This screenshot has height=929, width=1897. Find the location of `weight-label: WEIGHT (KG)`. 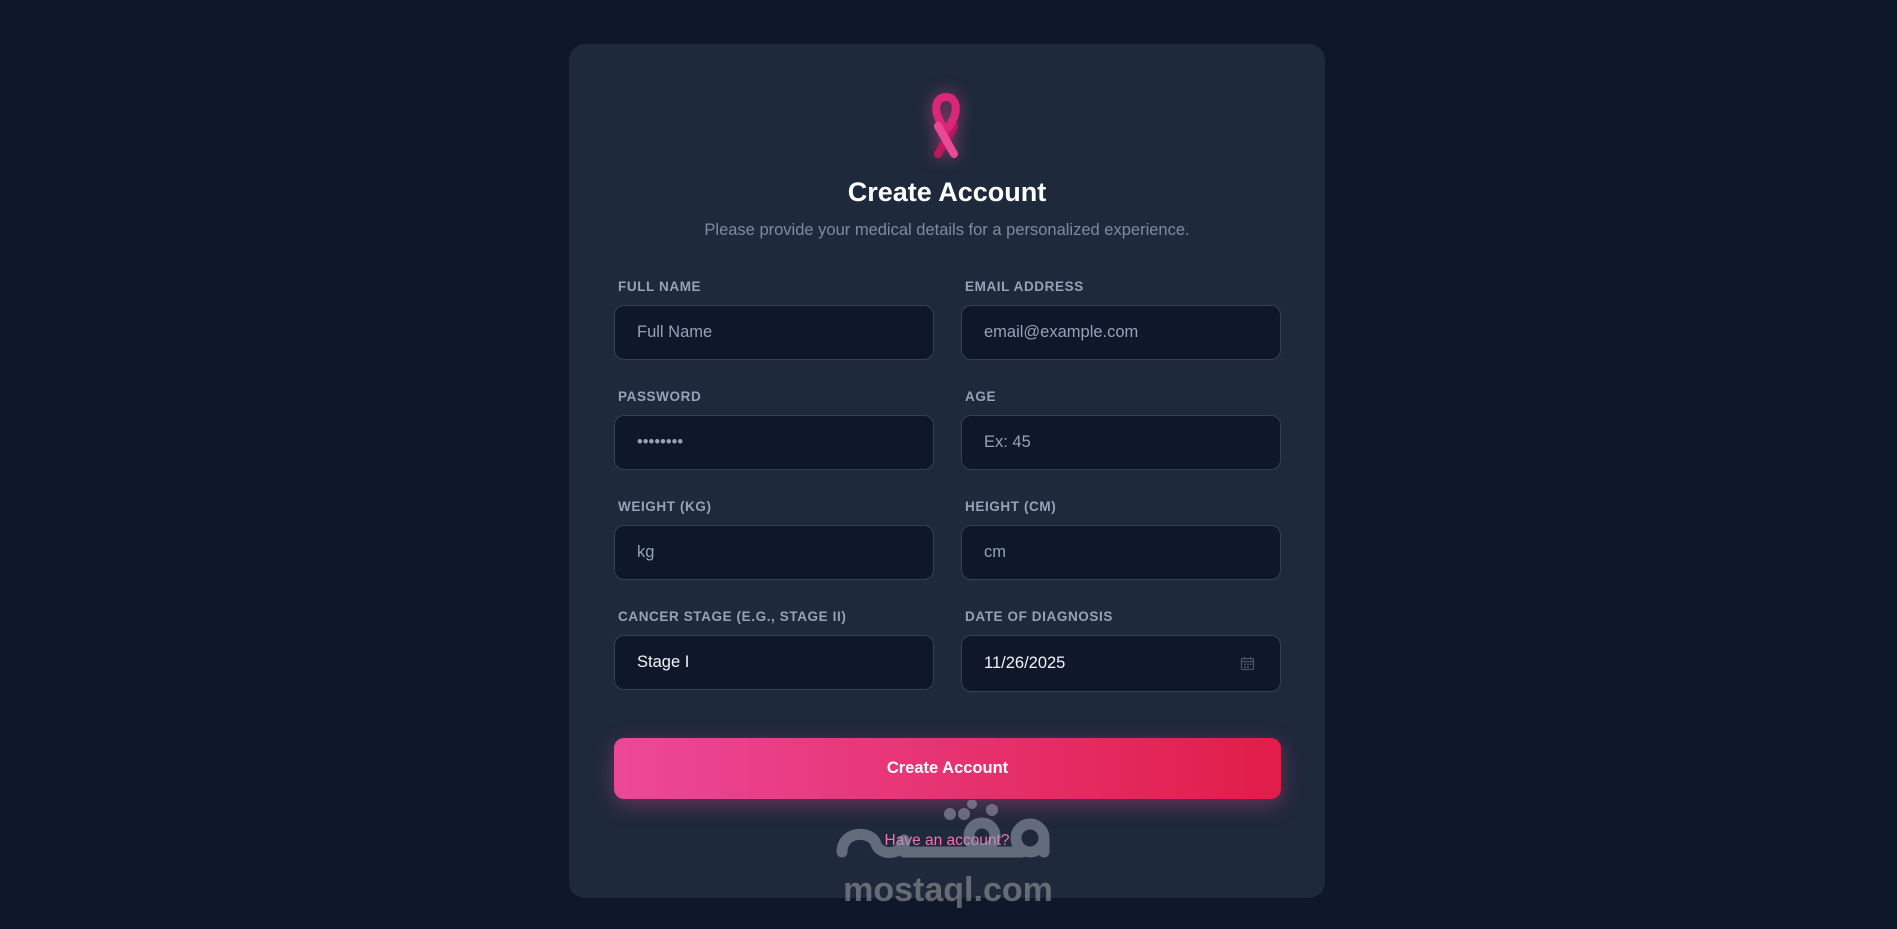

weight-label: WEIGHT (KG) is located at coordinates (665, 506).